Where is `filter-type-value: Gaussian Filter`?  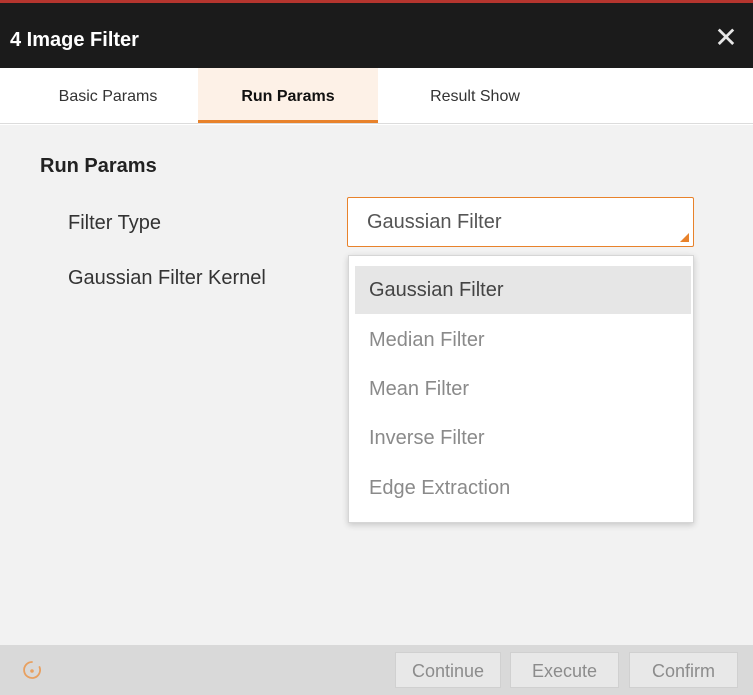
filter-type-value: Gaussian Filter is located at coordinates (434, 222).